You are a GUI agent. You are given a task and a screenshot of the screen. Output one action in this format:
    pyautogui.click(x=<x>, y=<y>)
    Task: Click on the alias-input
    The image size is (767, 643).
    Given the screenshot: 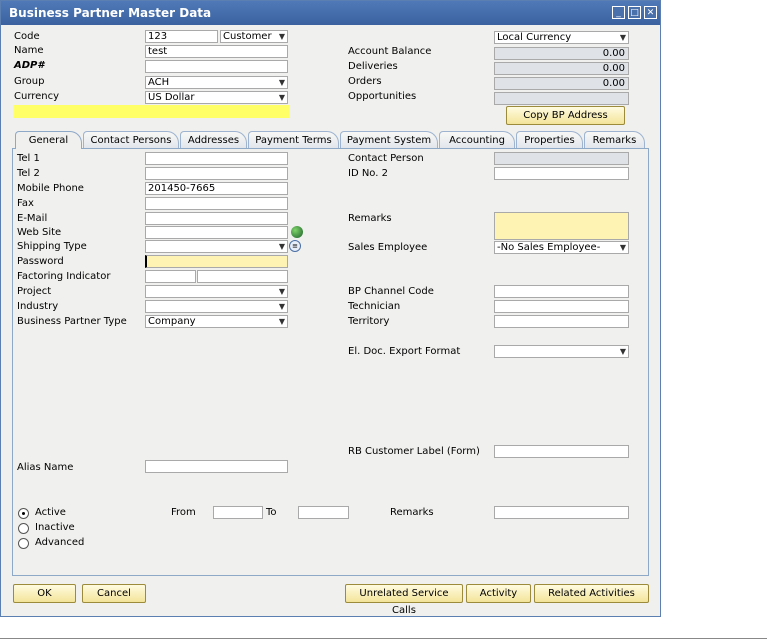 What is the action you would take?
    pyautogui.click(x=216, y=466)
    